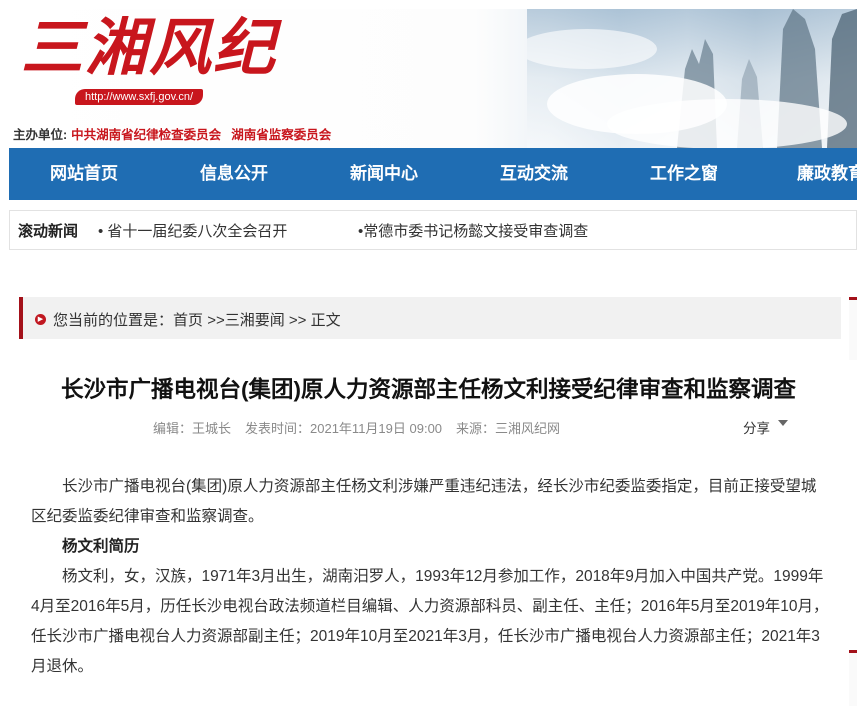 This screenshot has height=706, width=857. Describe the element at coordinates (101, 546) in the screenshot. I see `article-subtitle: 杨文利简历` at that location.